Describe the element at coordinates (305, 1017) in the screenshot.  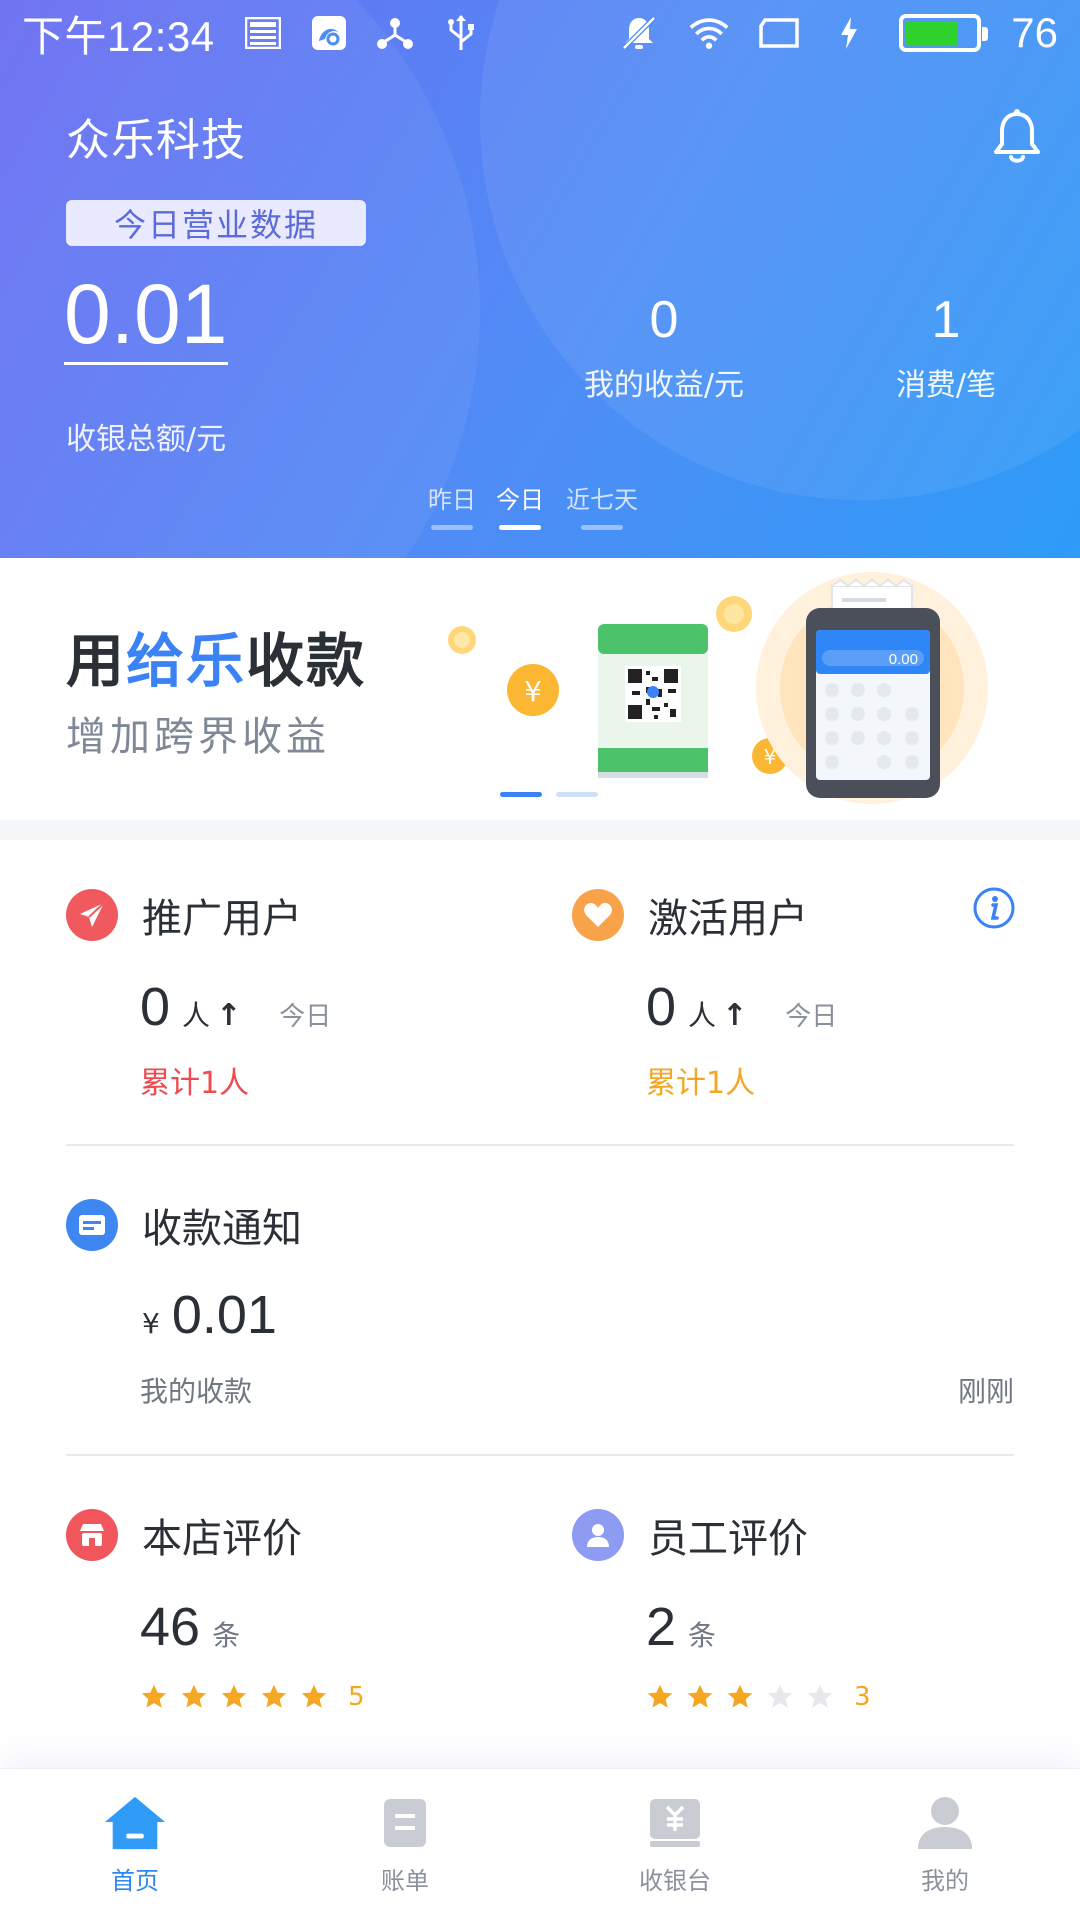
I see `promote-period: 今日` at that location.